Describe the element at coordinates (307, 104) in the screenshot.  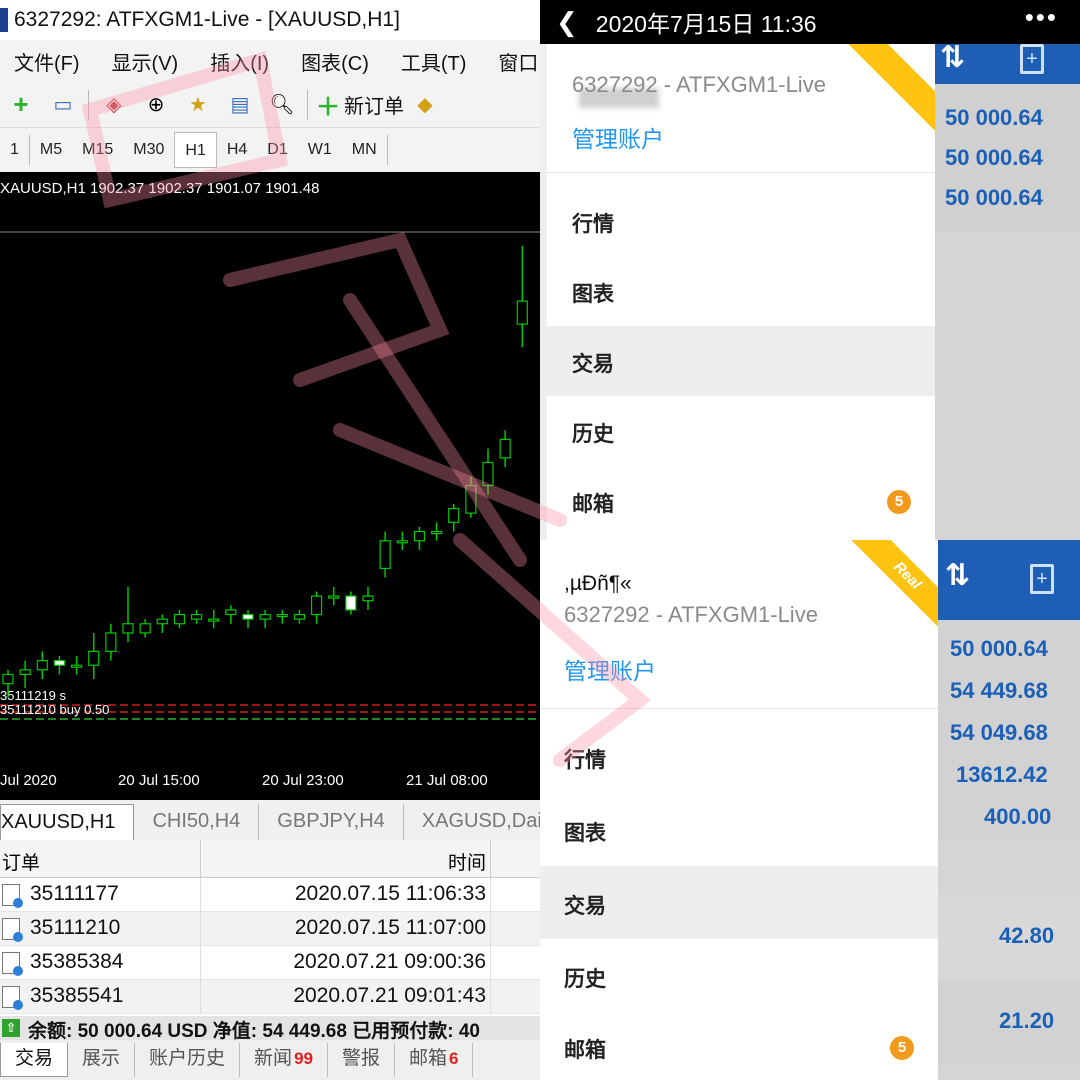
I see `toolbar-divider` at that location.